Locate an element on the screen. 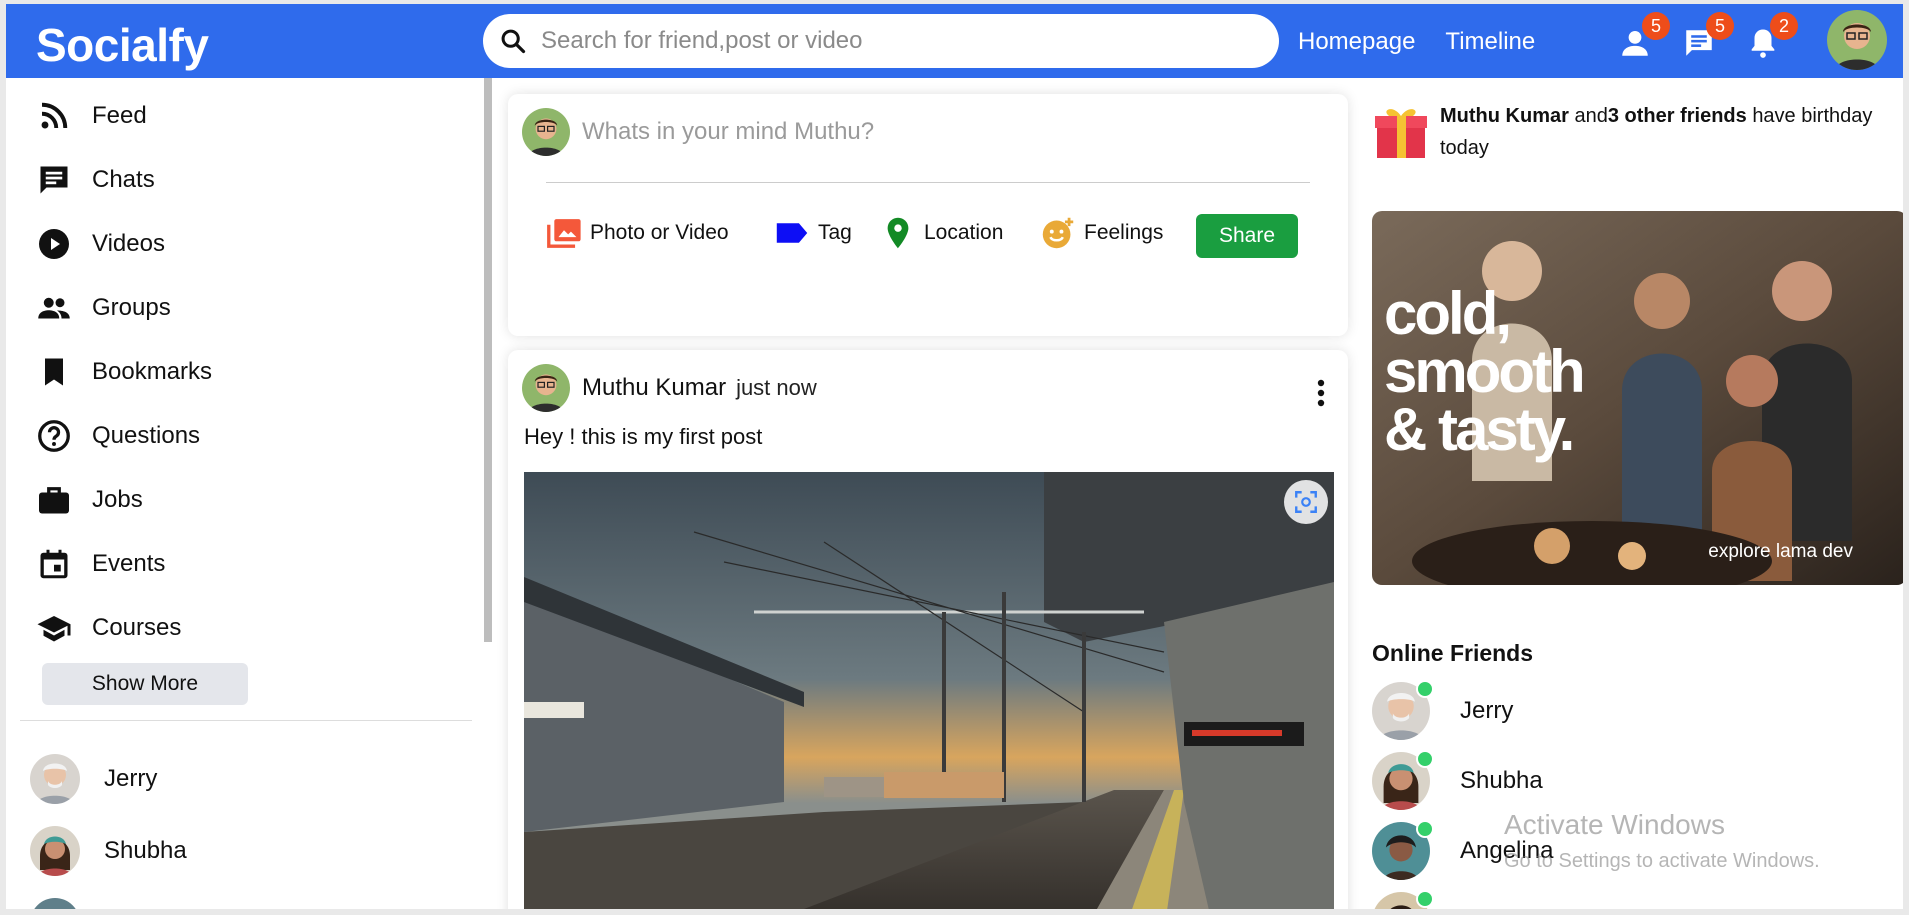  sidebar-item-bookmarks: Bookmarks is located at coordinates (124, 372).